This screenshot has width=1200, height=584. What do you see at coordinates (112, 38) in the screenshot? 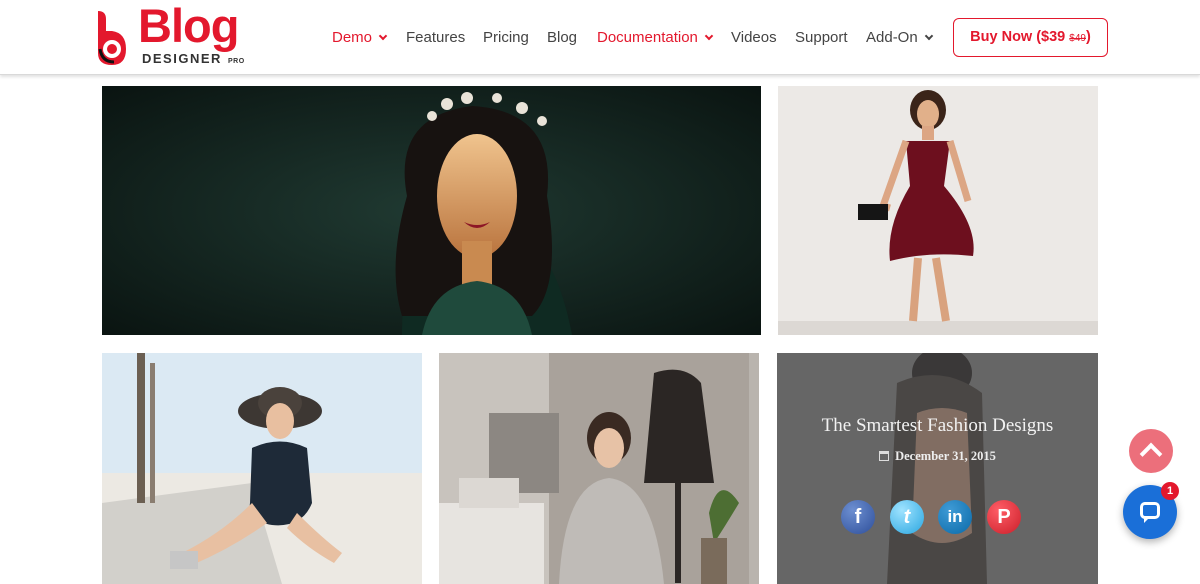
I see `logo-mark-icon` at bounding box center [112, 38].